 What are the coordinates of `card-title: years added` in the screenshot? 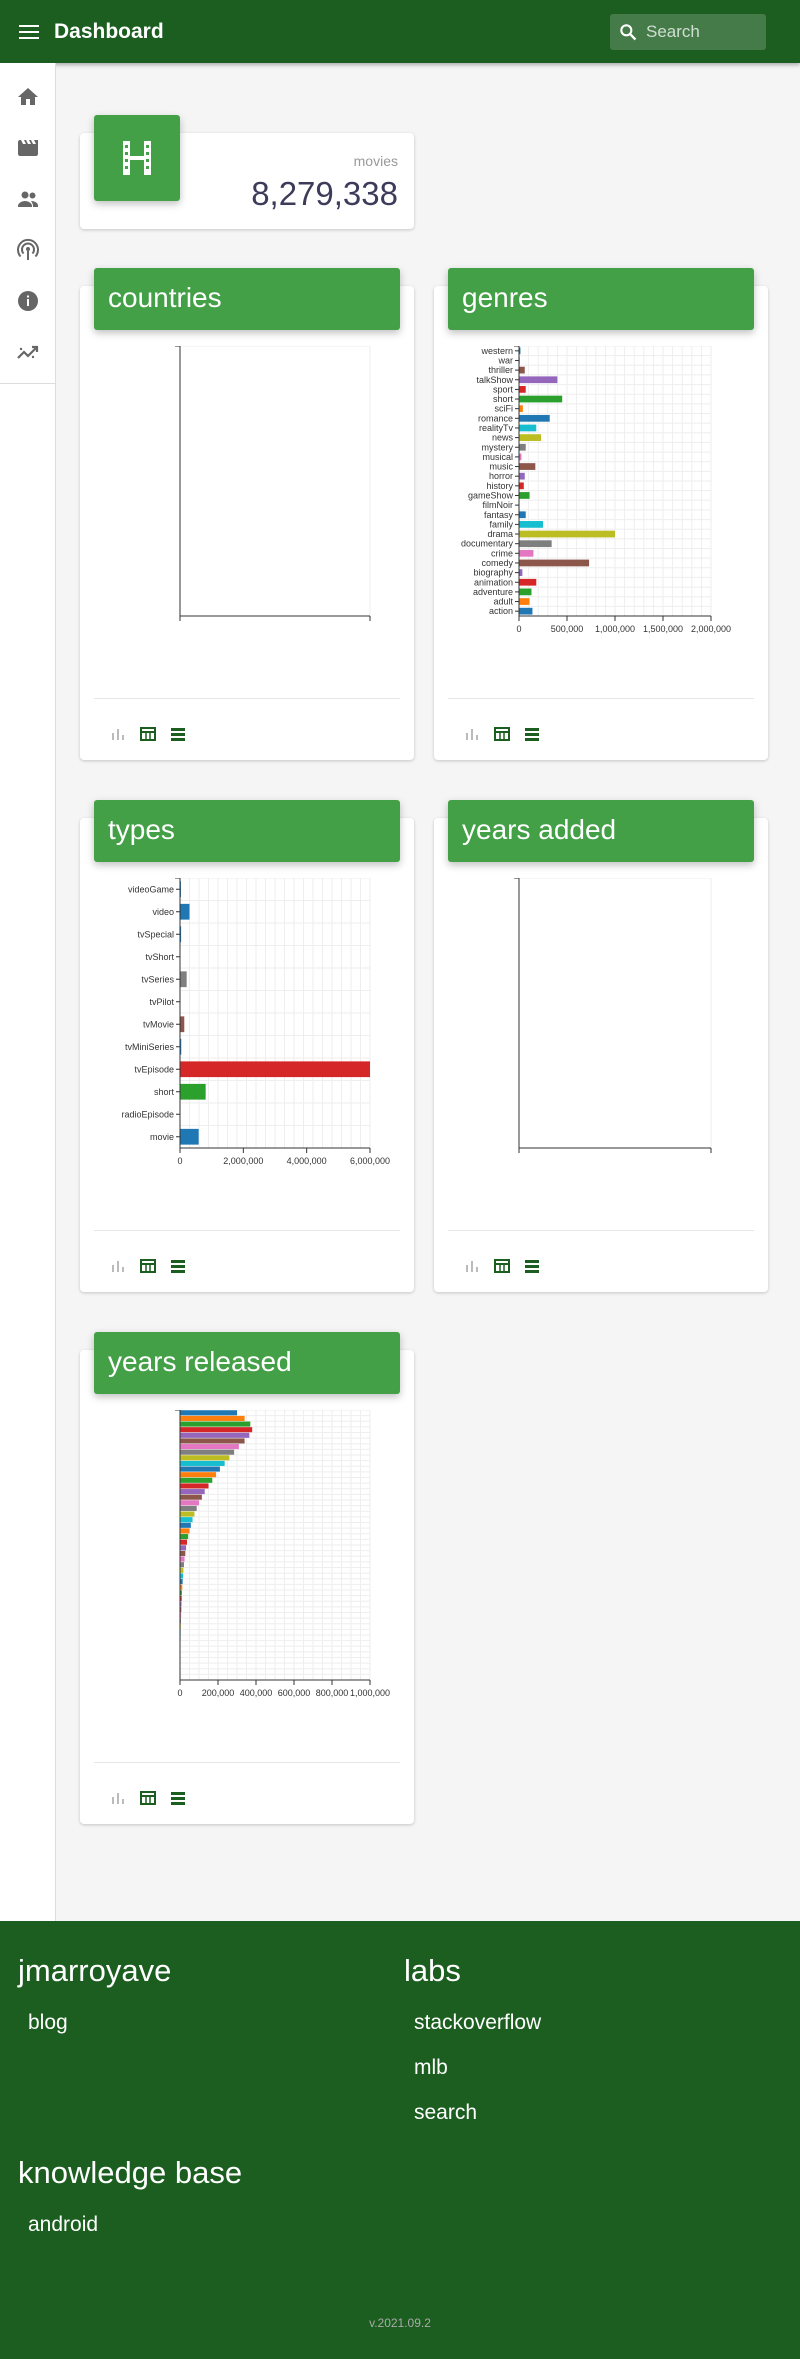 It's located at (601, 831).